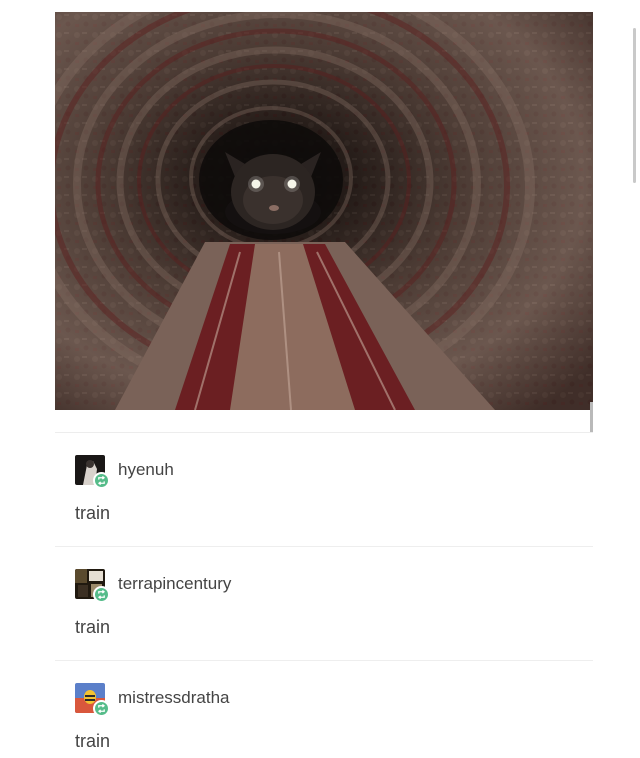 The height and width of the screenshot is (758, 640). What do you see at coordinates (173, 698) in the screenshot?
I see `reblog-username: mistressdratha` at bounding box center [173, 698].